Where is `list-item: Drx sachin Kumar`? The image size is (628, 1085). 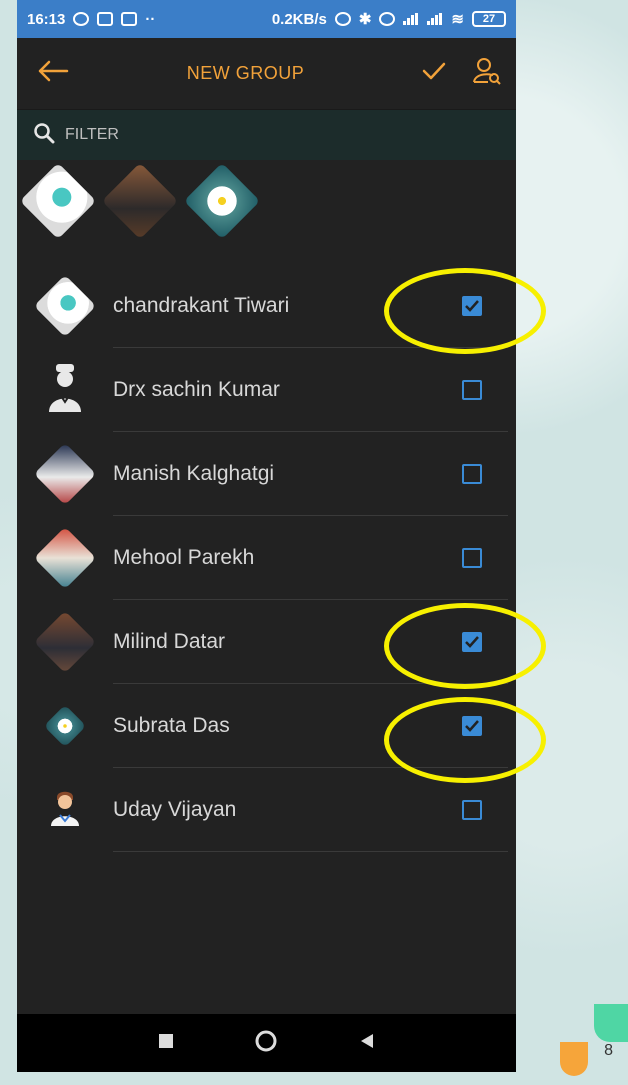 list-item: Drx sachin Kumar is located at coordinates (266, 390).